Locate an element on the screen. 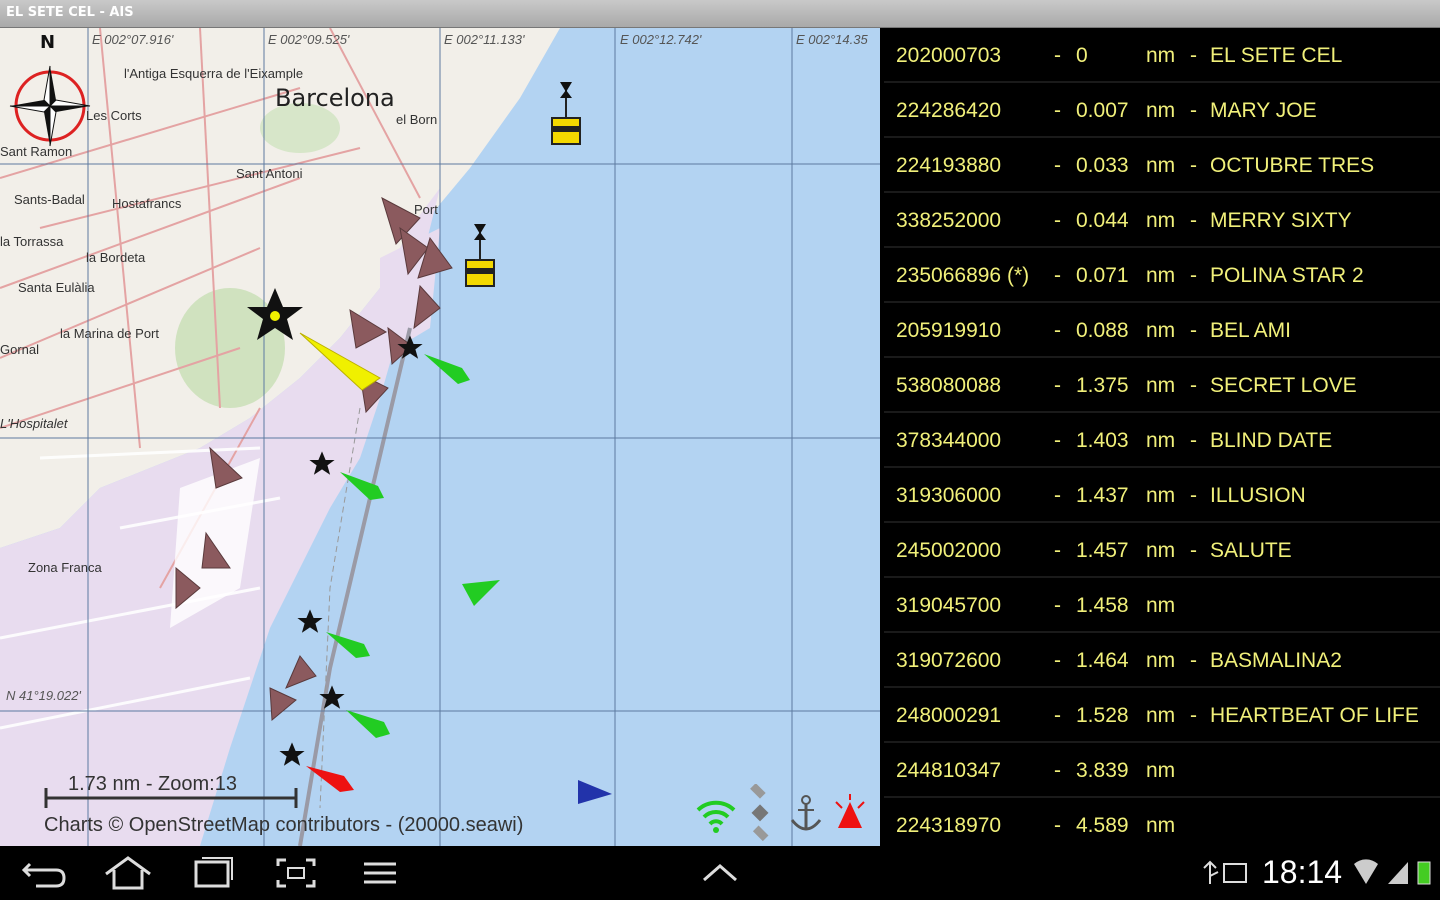  window-title: EL SETE CEL - AIS is located at coordinates (720, 14).